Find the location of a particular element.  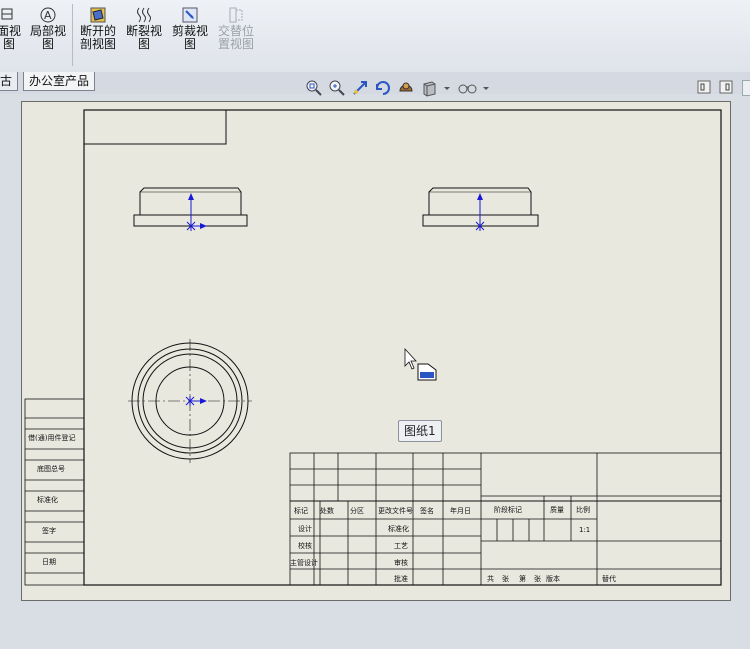

broken-out-section-icon is located at coordinates (98, 15).